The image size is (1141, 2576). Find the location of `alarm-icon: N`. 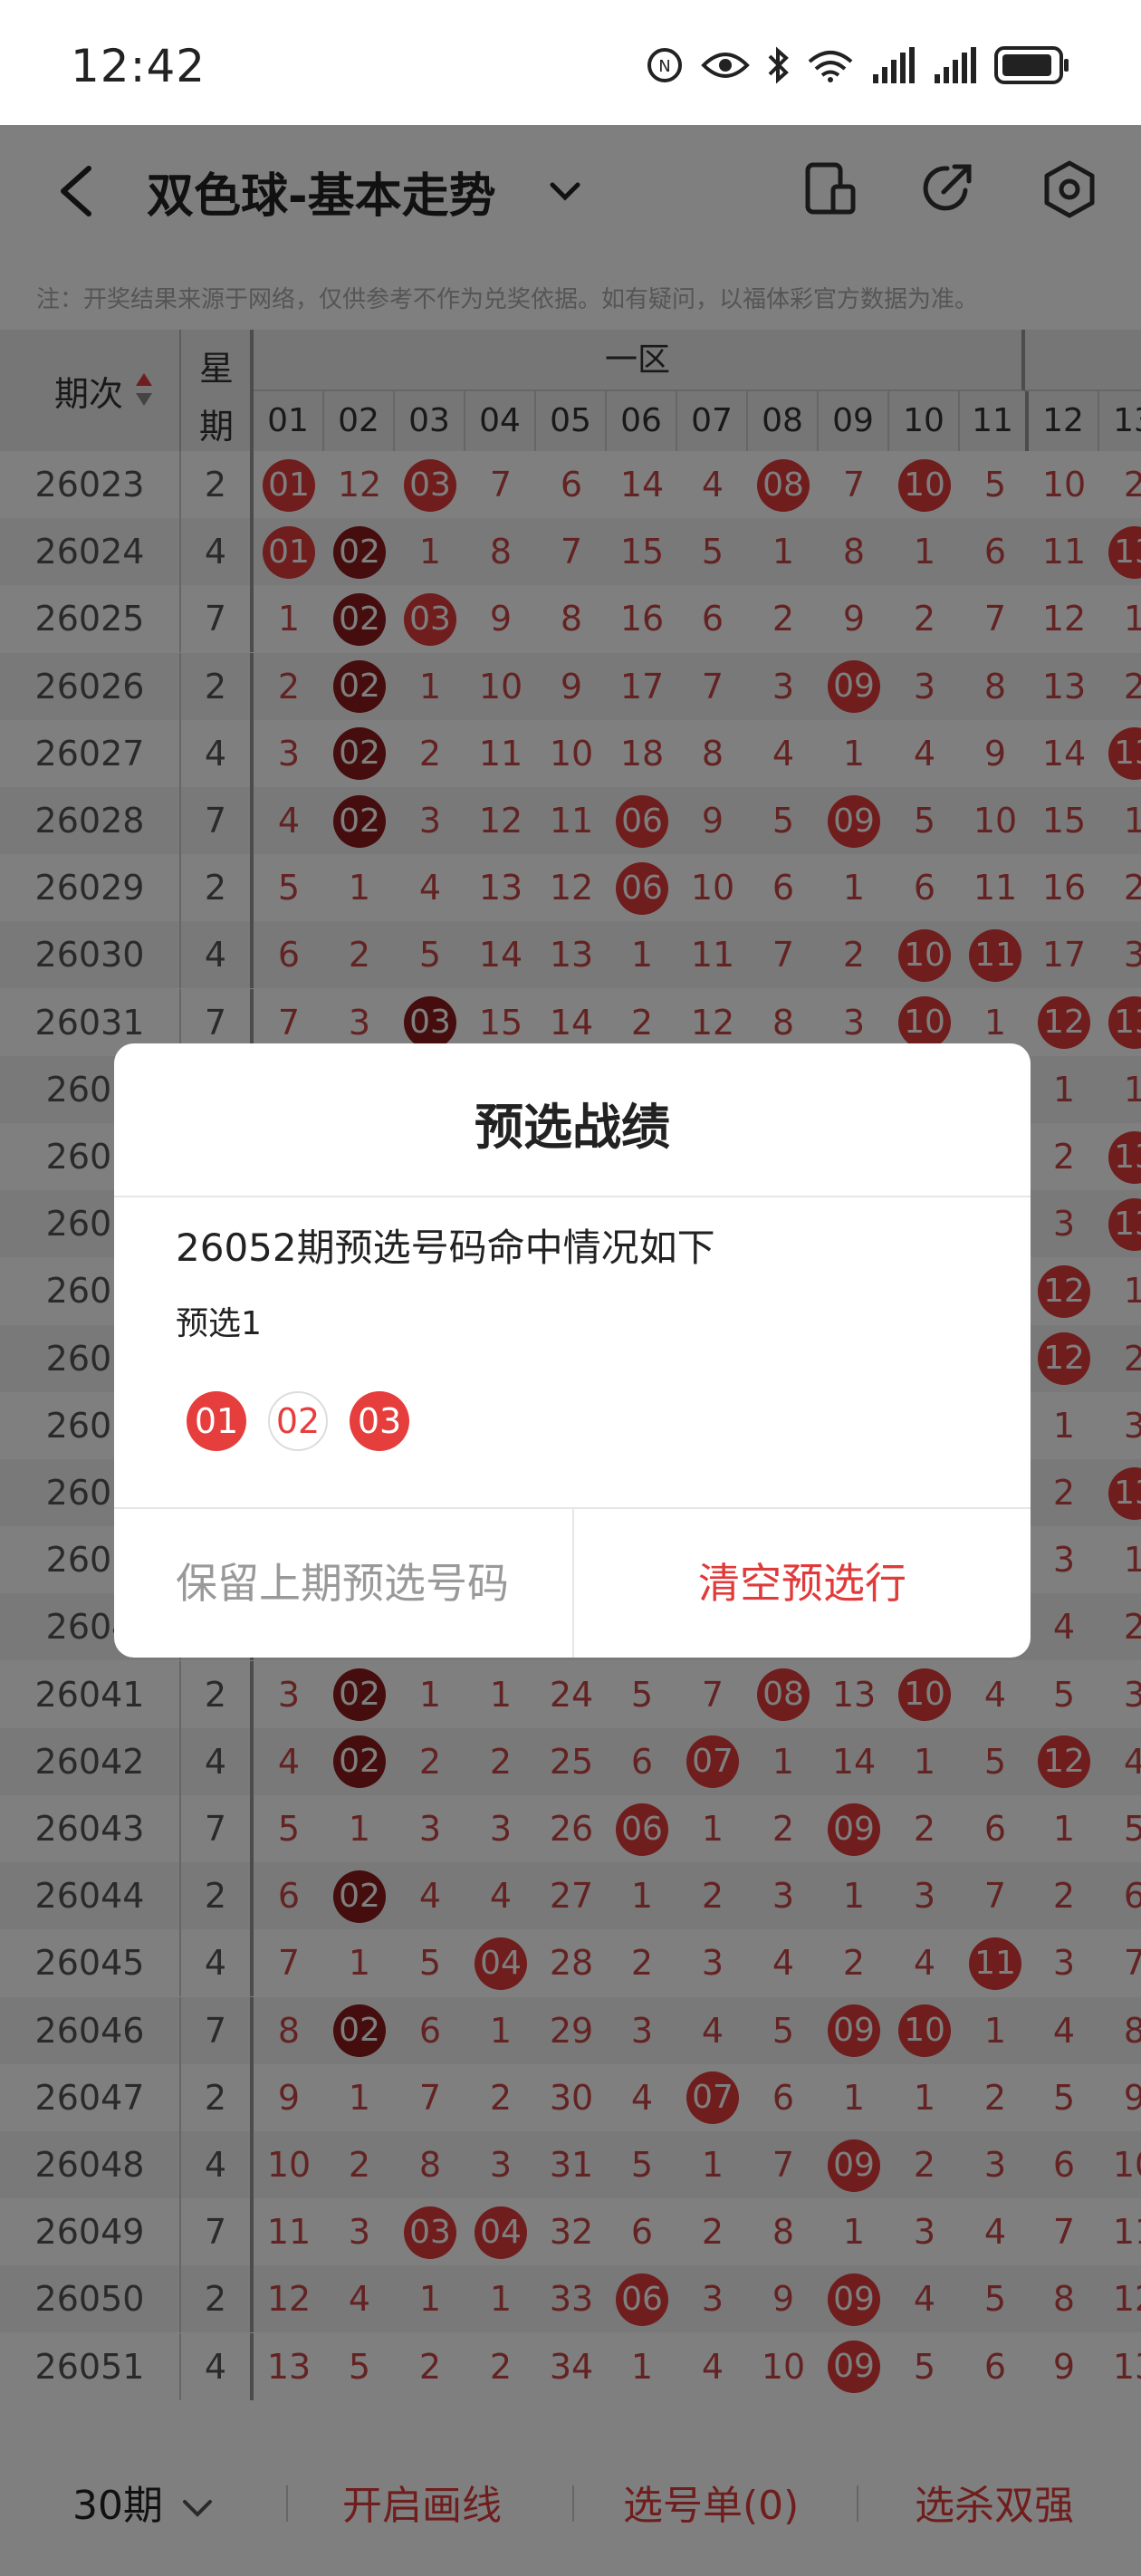

alarm-icon: N is located at coordinates (664, 65).